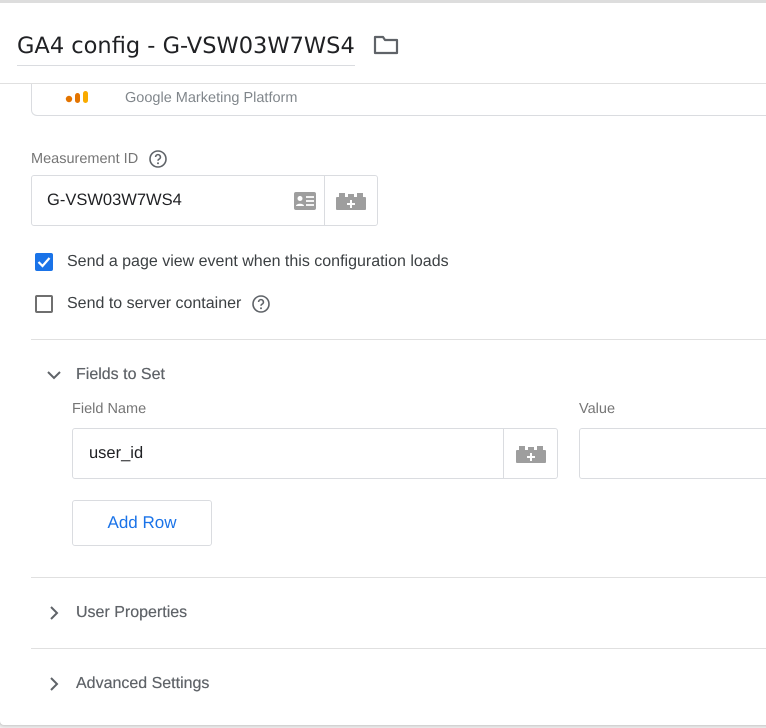 This screenshot has height=728, width=766. What do you see at coordinates (53, 375) in the screenshot?
I see `chevron-down-icon` at bounding box center [53, 375].